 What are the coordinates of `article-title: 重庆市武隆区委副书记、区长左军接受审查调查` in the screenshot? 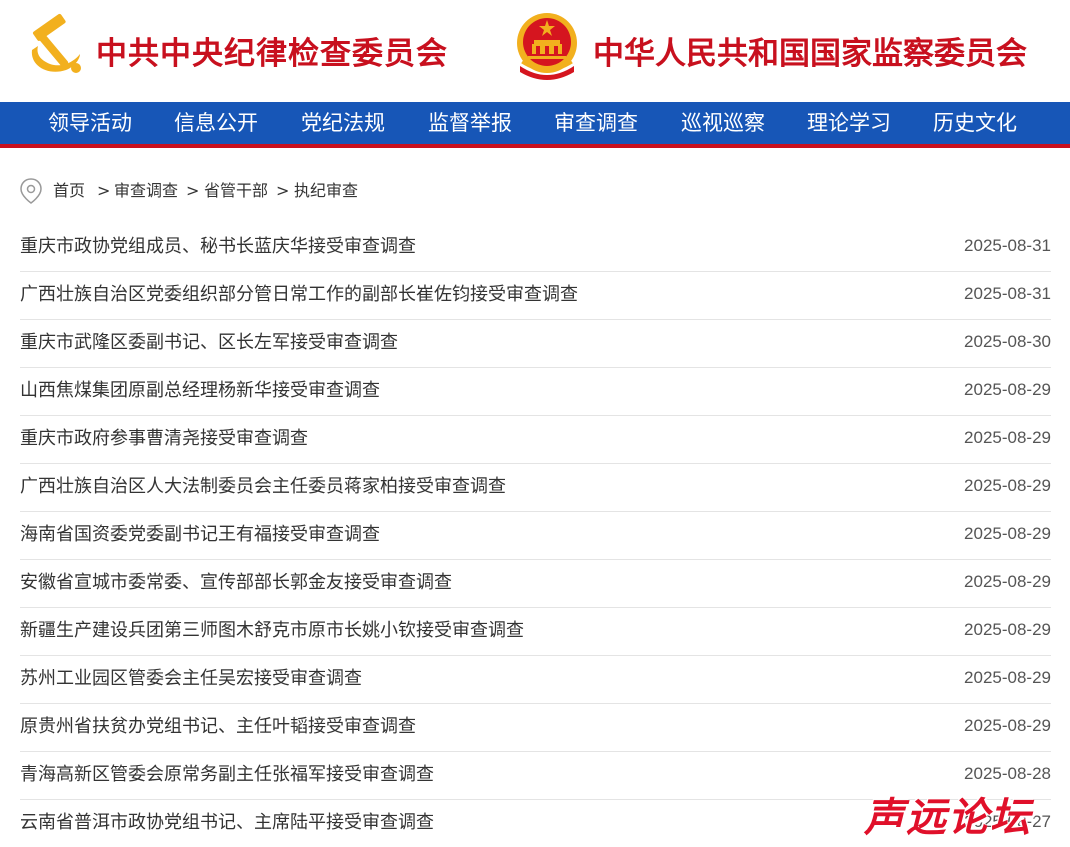 It's located at (209, 341).